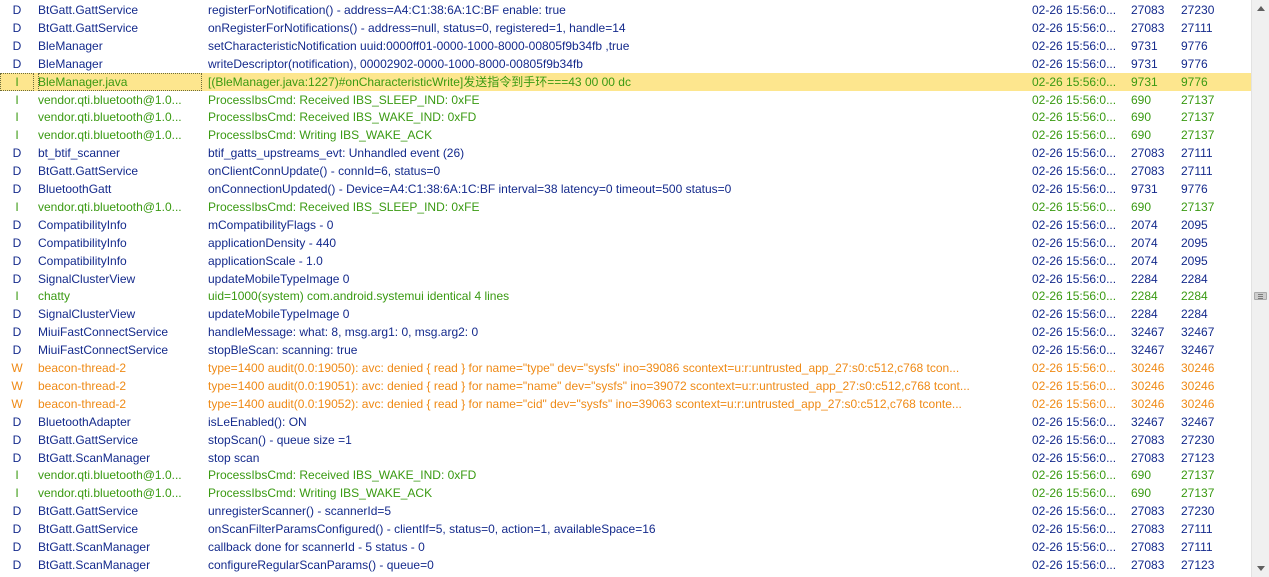 The height and width of the screenshot is (577, 1269). I want to click on log-message: applicationDensity - 440, so click(272, 242).